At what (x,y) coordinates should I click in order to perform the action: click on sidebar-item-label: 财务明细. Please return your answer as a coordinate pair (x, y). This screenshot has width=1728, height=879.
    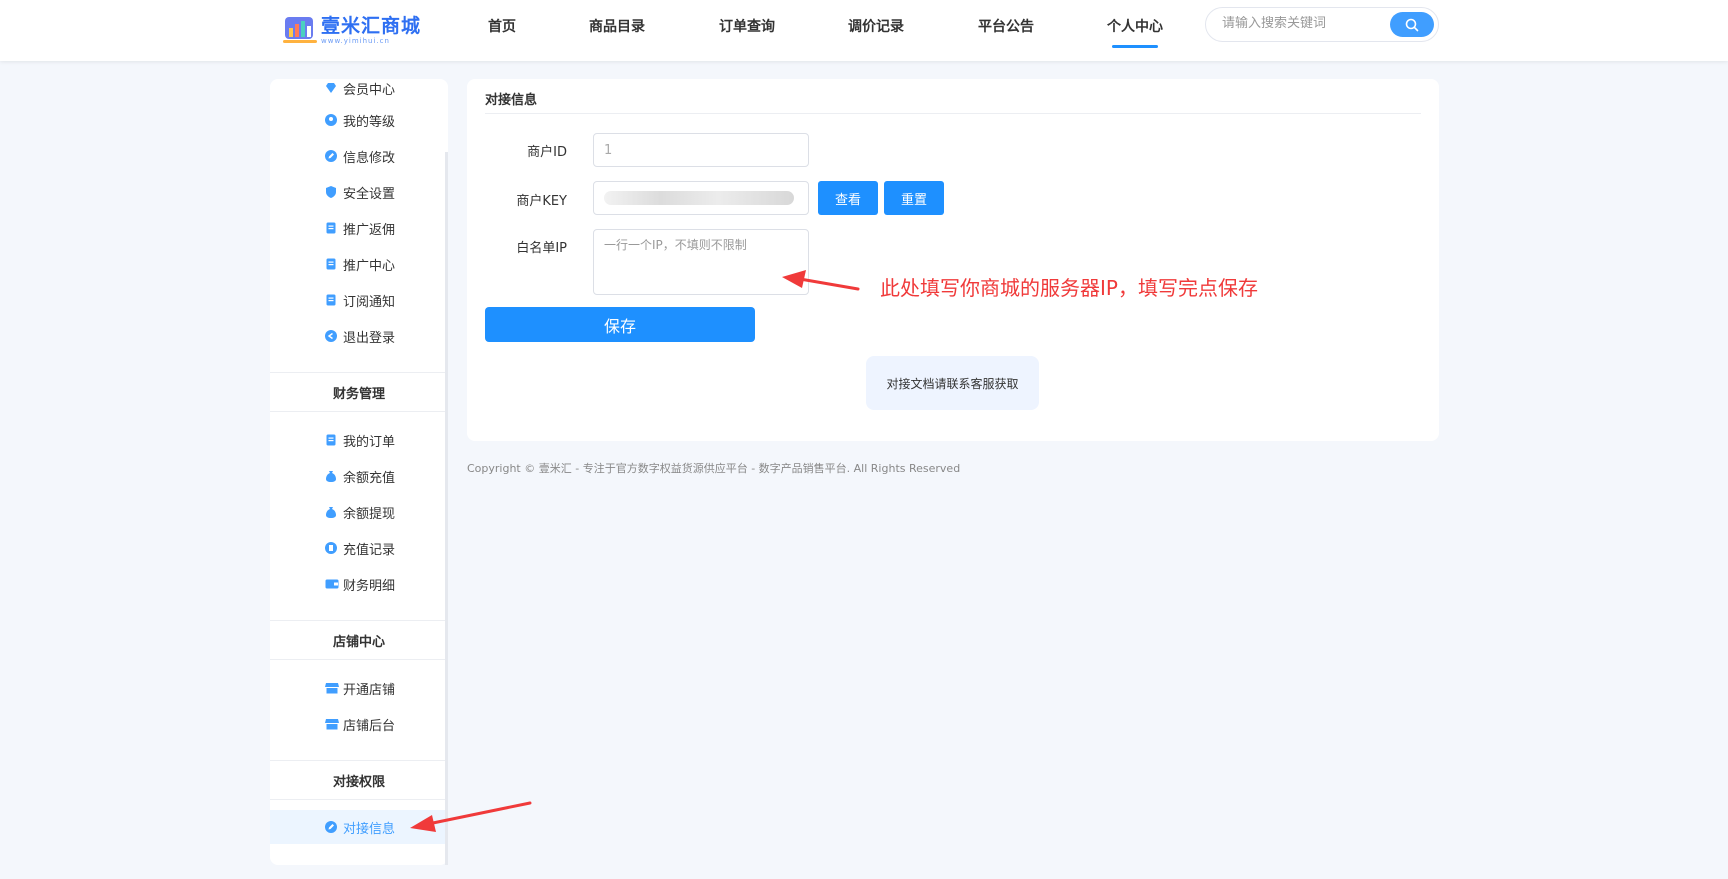
    Looking at the image, I should click on (369, 586).